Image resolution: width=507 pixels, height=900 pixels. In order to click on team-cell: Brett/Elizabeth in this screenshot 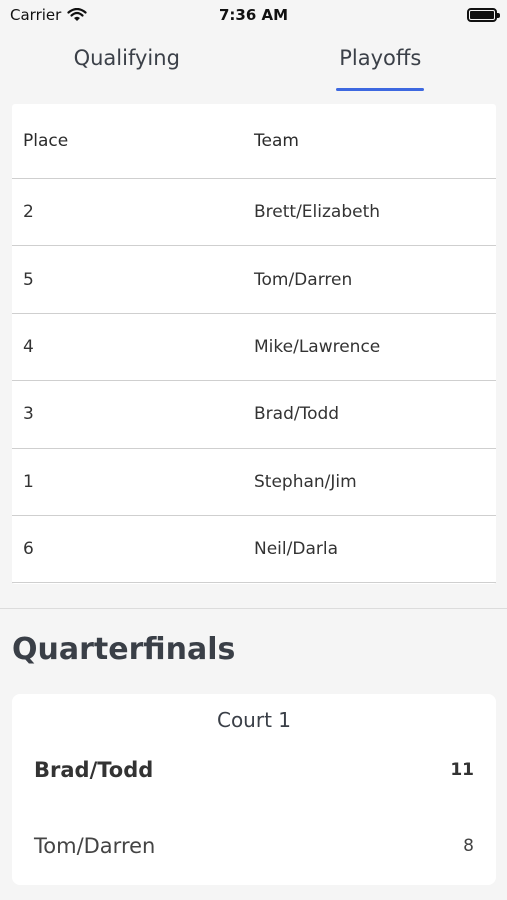, I will do `click(317, 212)`.